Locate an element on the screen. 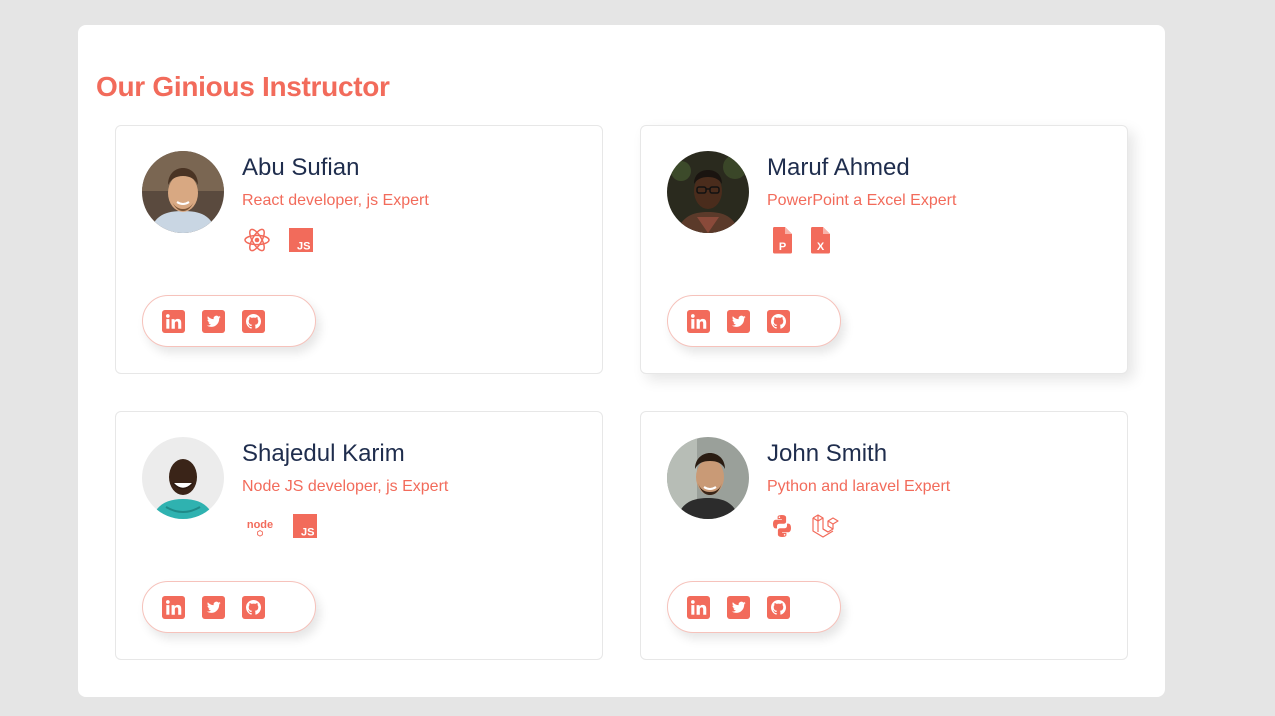 The image size is (1275, 716). instructor-card-maruf-ahmed: Maruf Ahmed PowerPoint a Excel Expert is located at coordinates (884, 249).